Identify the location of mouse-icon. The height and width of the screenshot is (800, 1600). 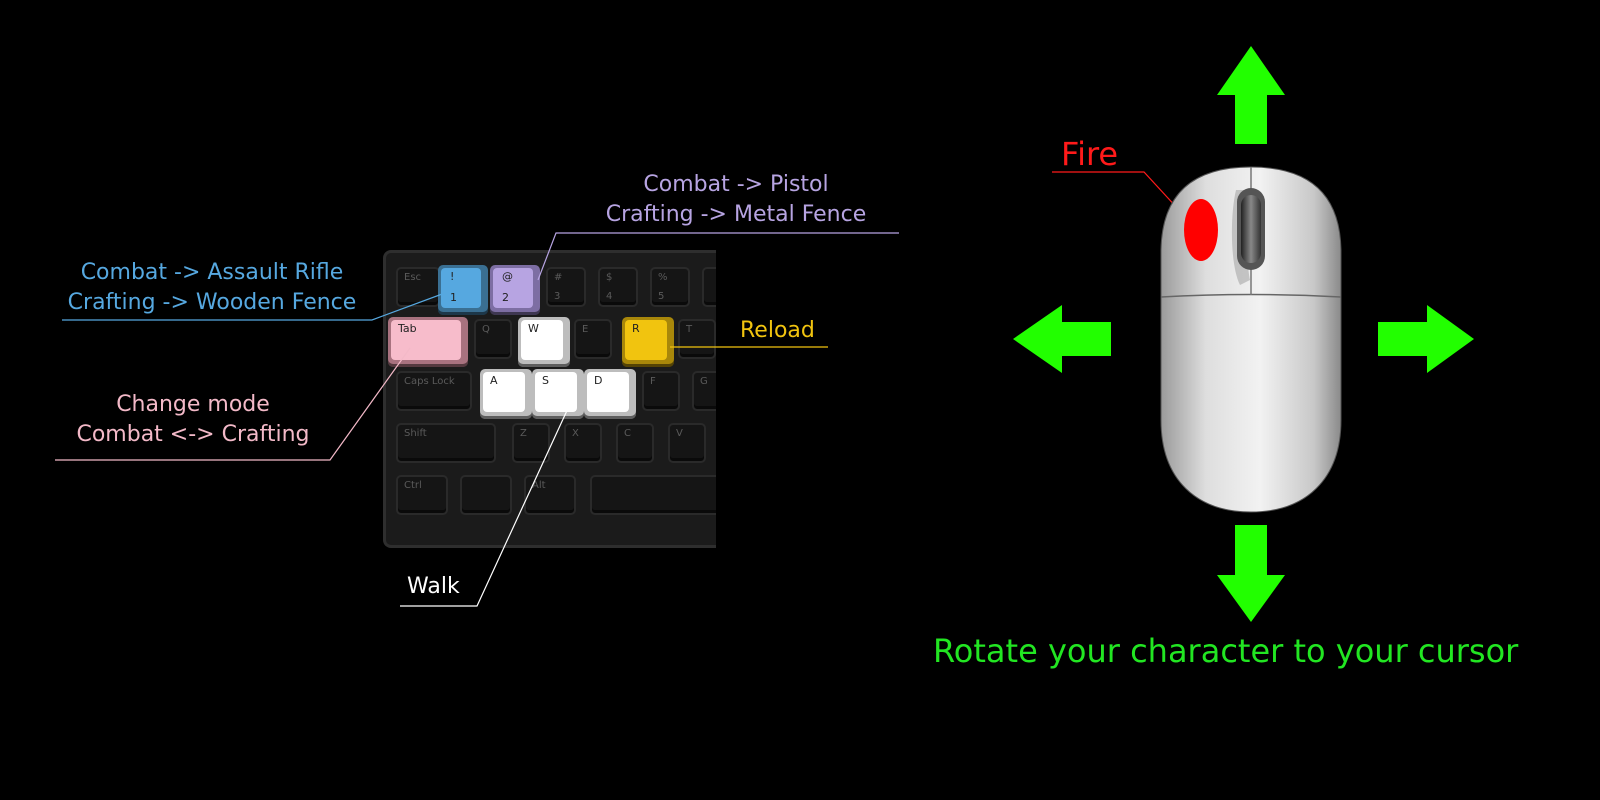
(1251, 339).